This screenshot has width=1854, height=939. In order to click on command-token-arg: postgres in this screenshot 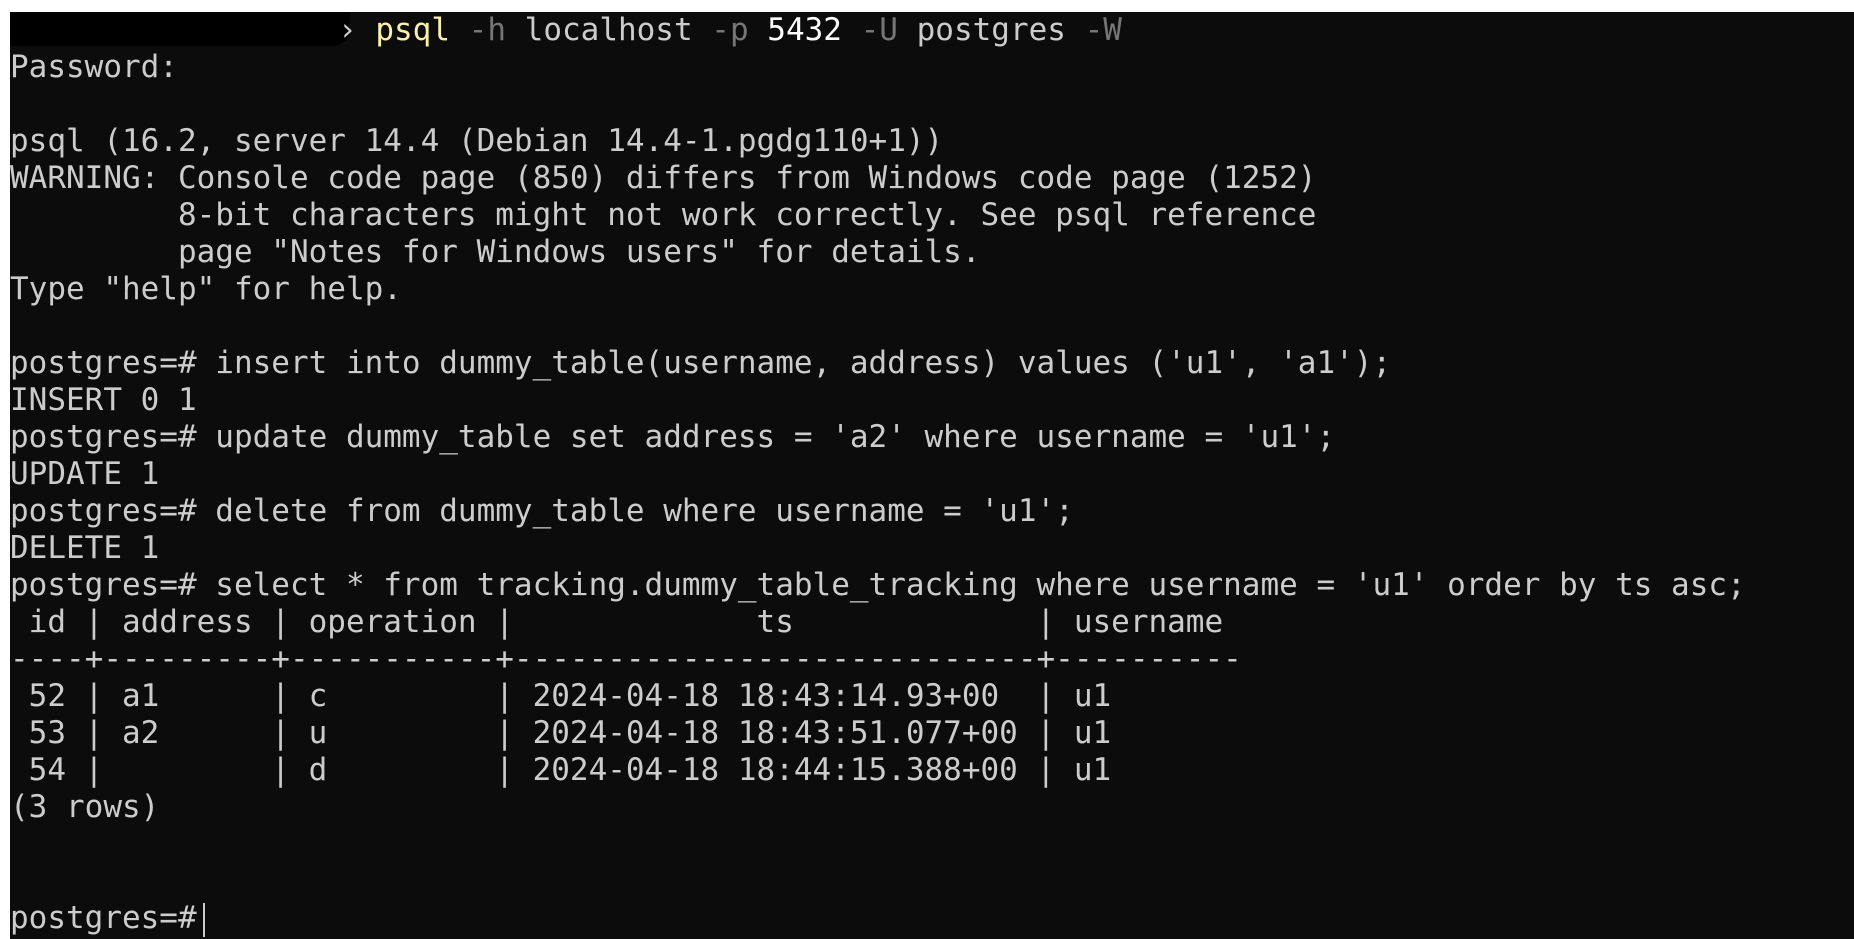, I will do `click(981, 30)`.